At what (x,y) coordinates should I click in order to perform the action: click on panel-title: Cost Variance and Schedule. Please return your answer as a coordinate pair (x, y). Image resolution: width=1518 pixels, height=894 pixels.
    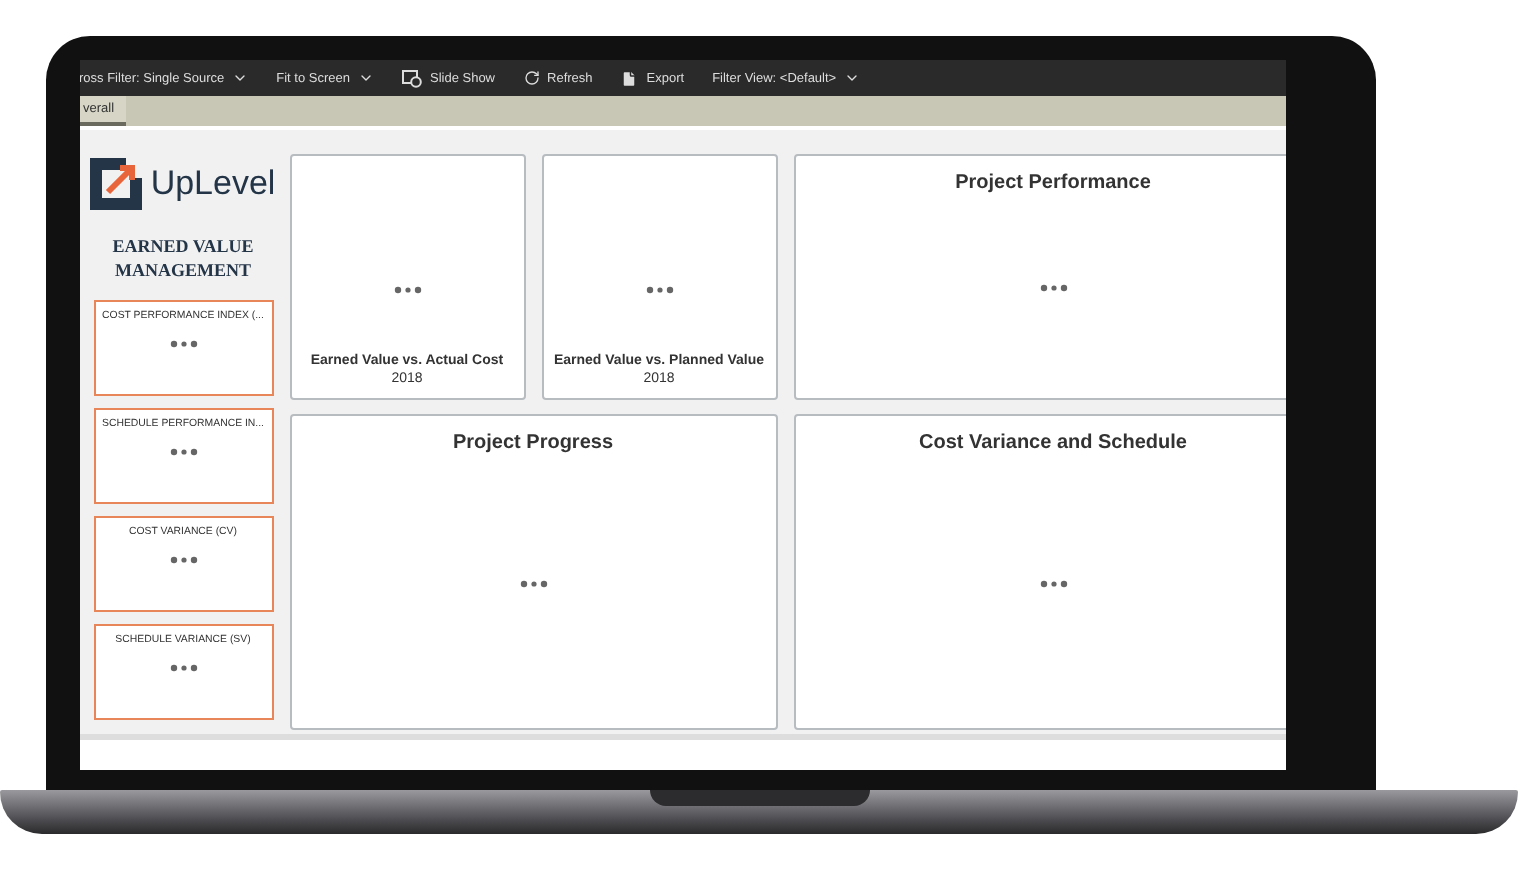
    Looking at the image, I should click on (1053, 443).